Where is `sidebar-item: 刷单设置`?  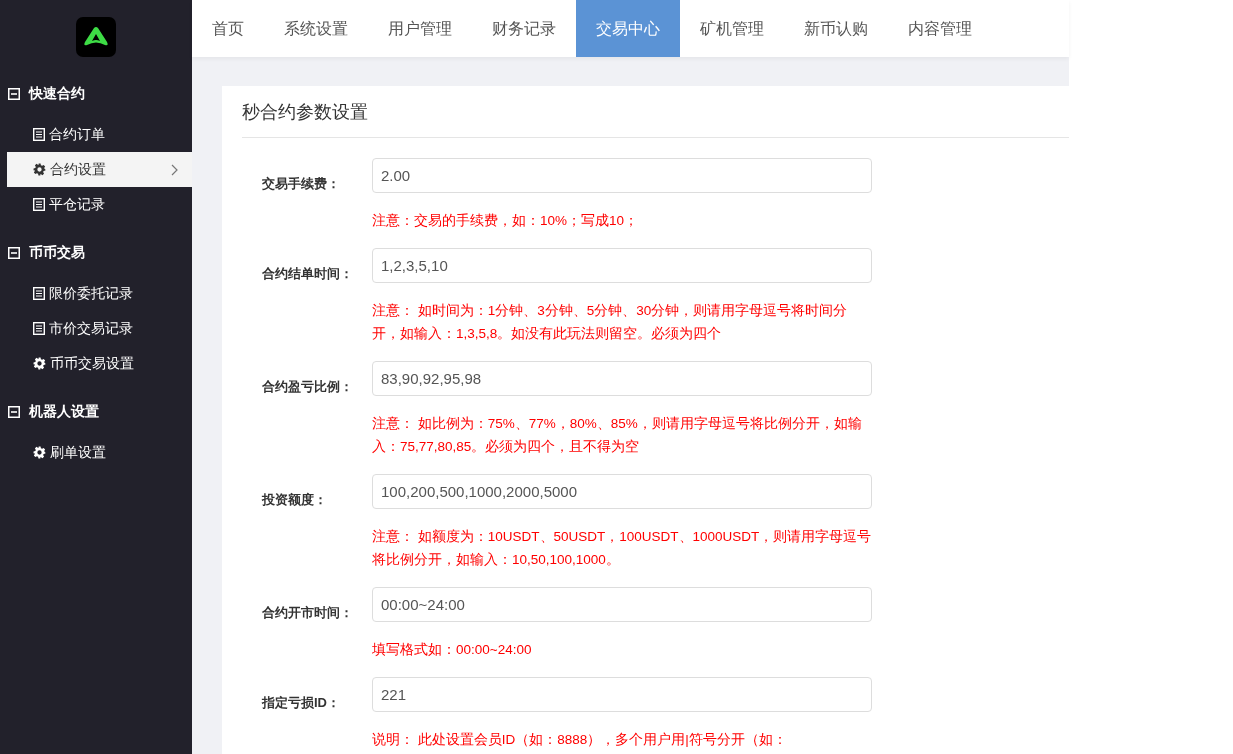 sidebar-item: 刷单设置 is located at coordinates (99, 452).